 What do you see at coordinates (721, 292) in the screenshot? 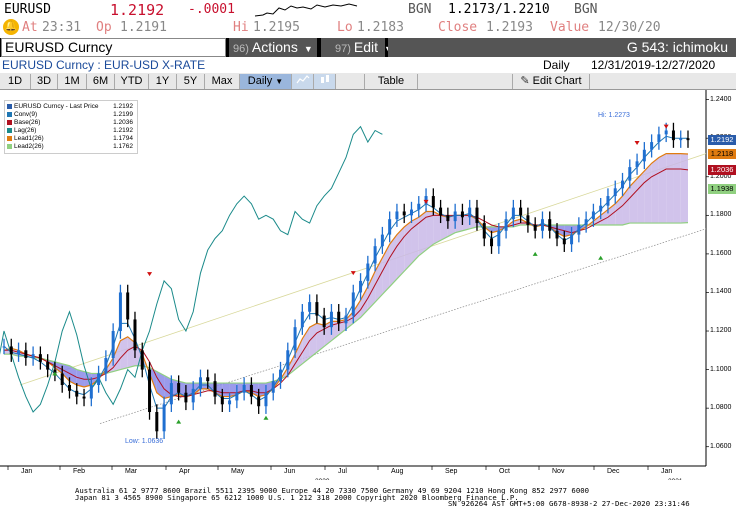
I see `y-tick-label: 1.1400` at bounding box center [721, 292].